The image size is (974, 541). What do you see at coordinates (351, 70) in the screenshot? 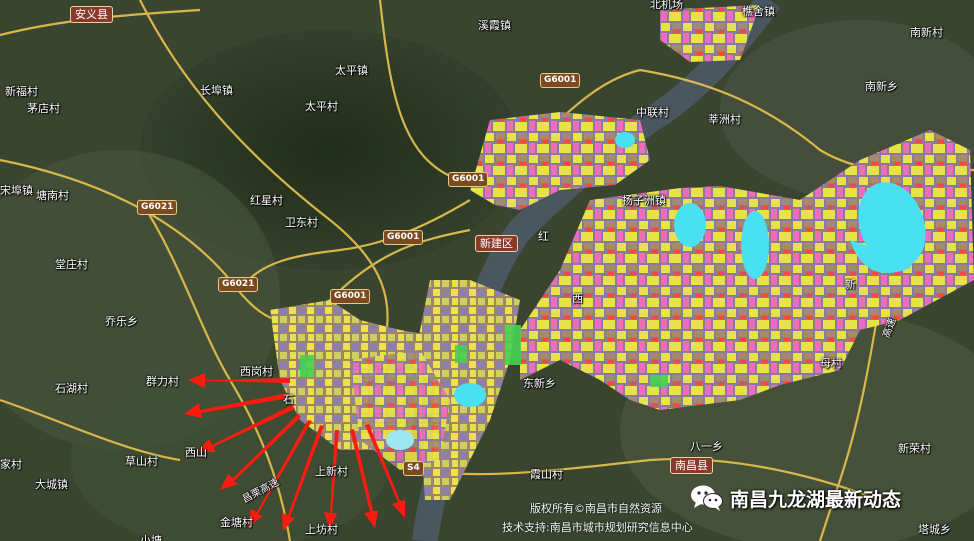
I see `place-taiping-town: 太平镇` at bounding box center [351, 70].